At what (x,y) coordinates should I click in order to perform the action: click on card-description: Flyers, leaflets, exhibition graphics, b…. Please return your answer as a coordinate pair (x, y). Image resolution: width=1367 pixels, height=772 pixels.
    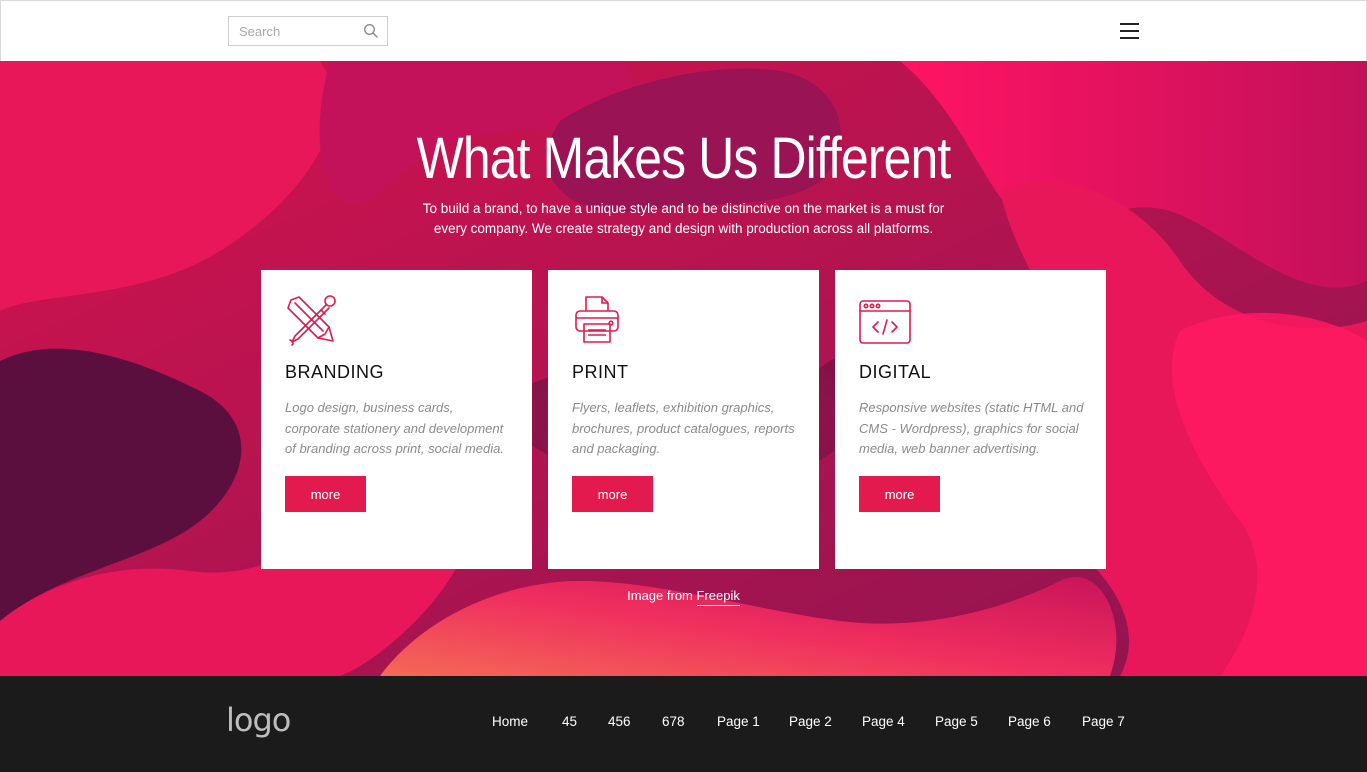
    Looking at the image, I should click on (683, 428).